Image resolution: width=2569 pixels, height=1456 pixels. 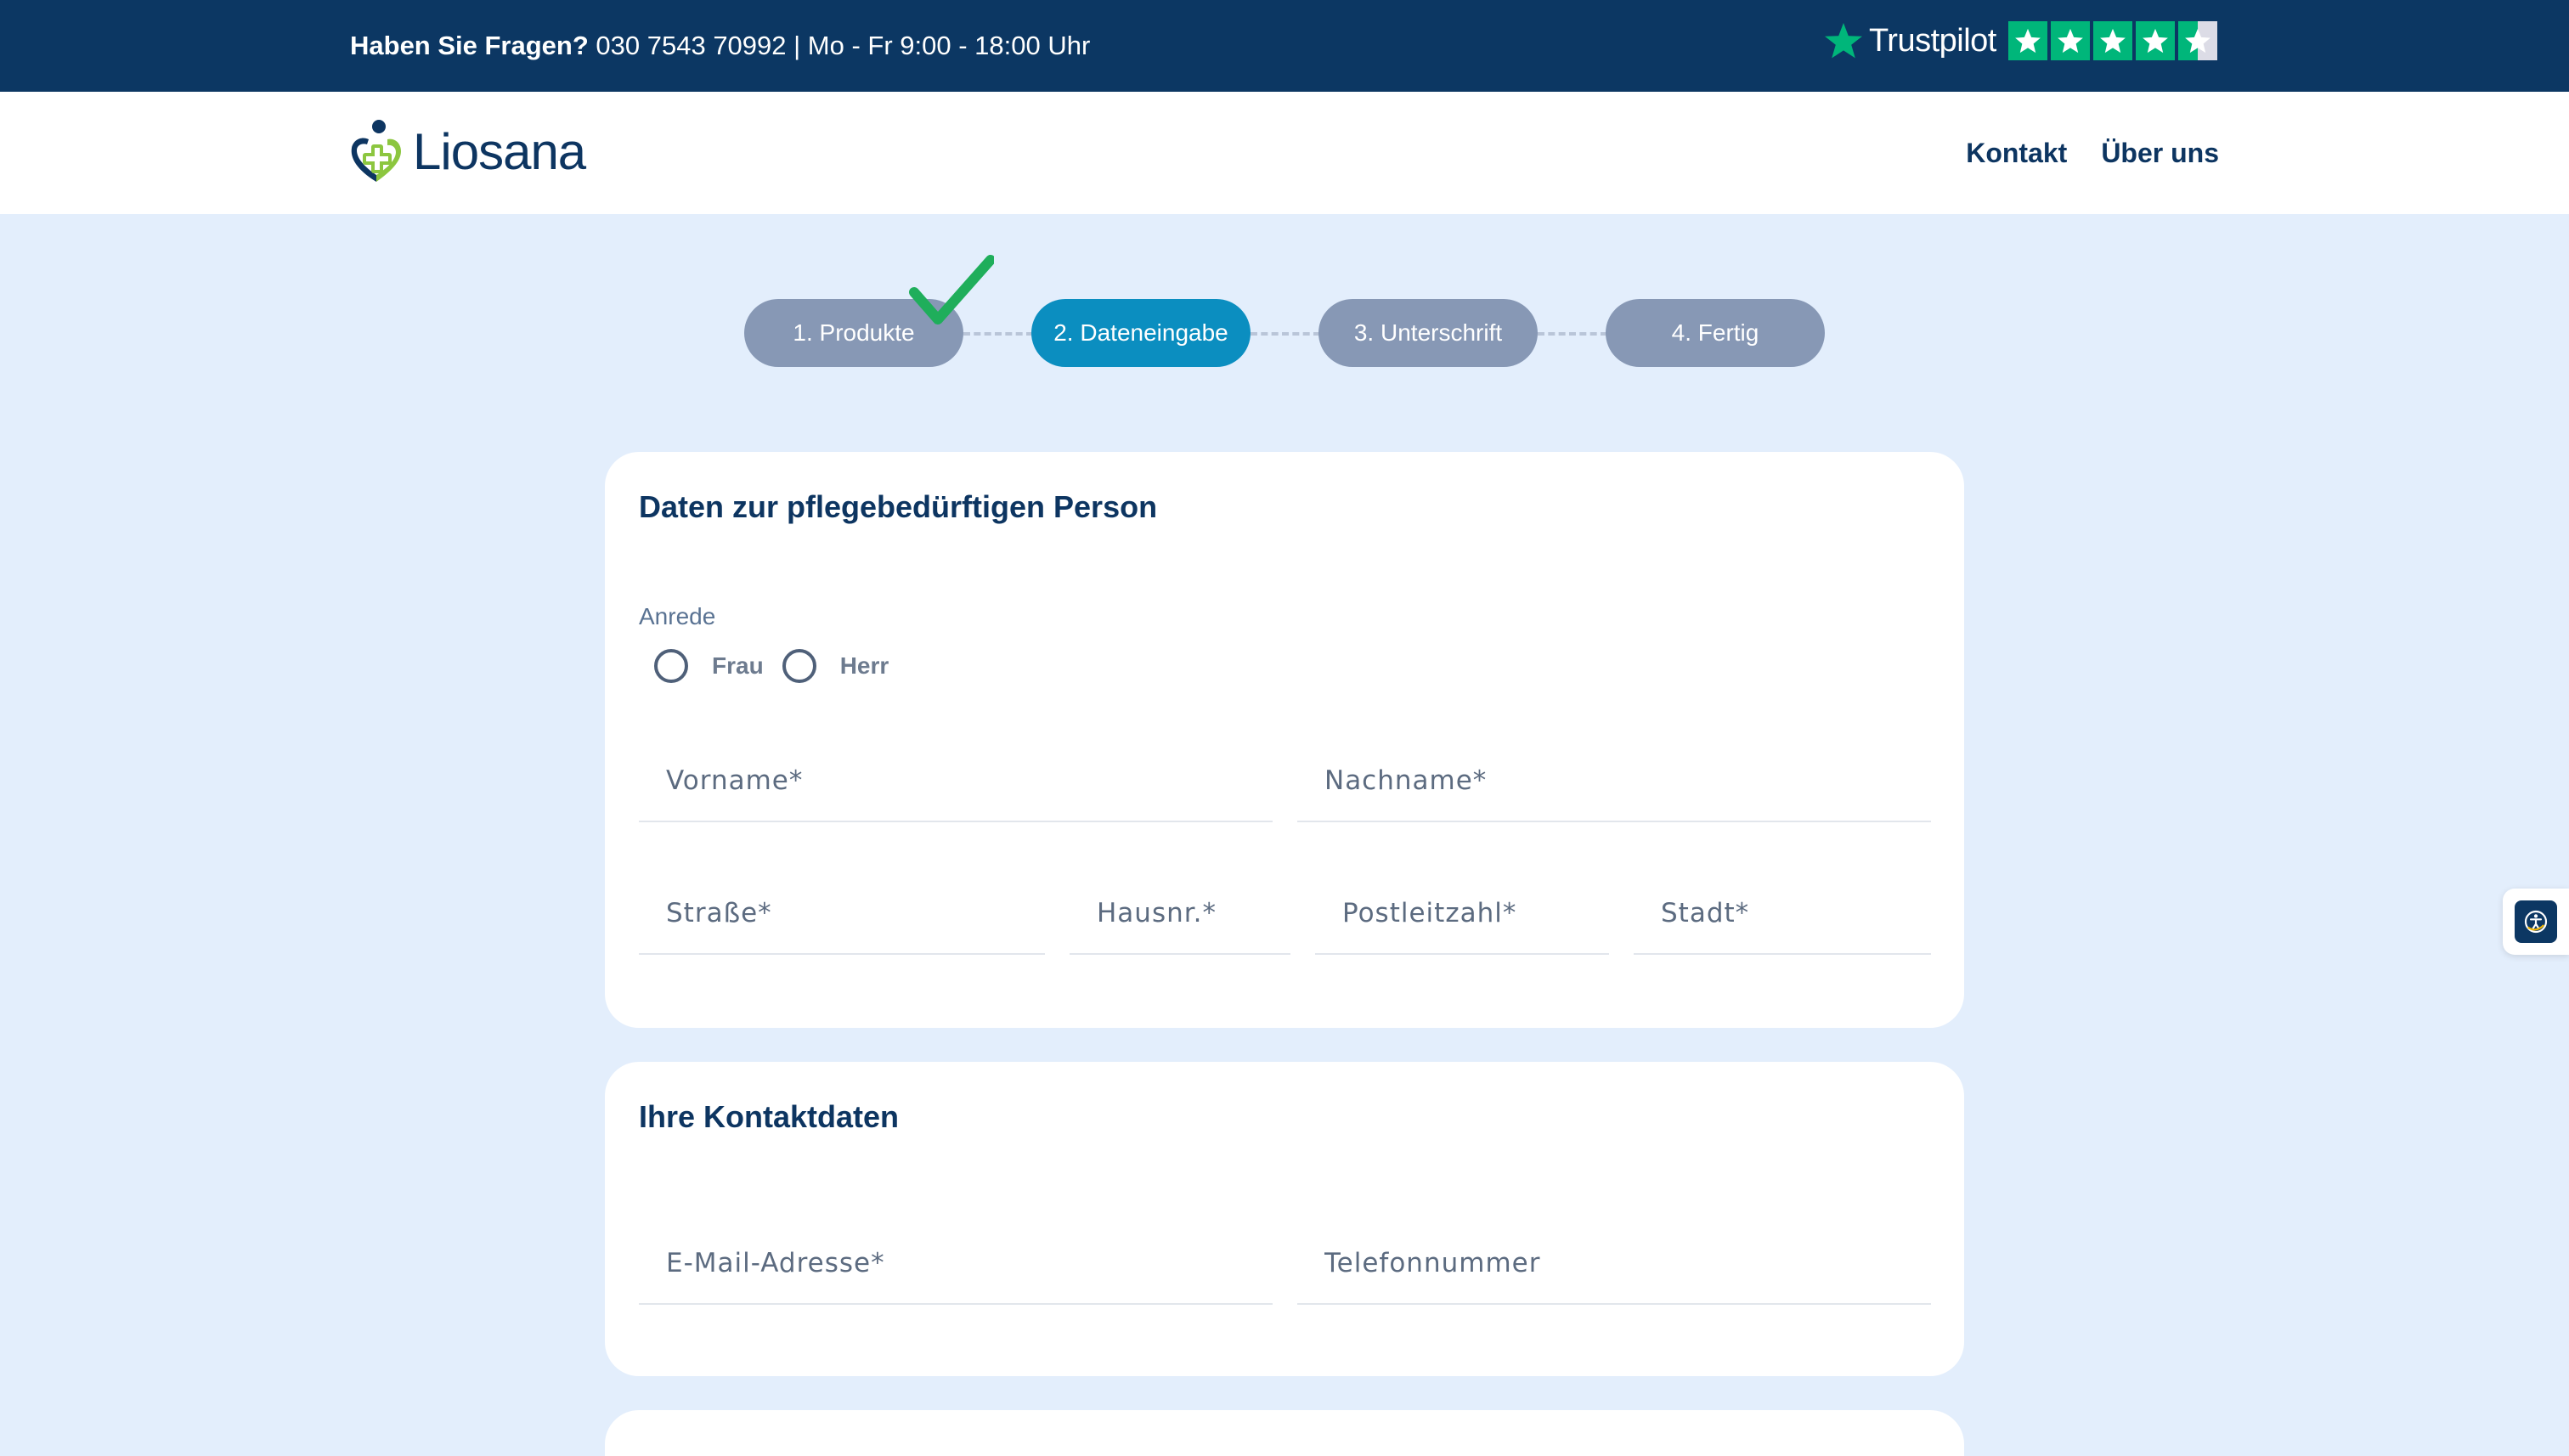 I want to click on radio-frau-label: Frau, so click(x=738, y=666).